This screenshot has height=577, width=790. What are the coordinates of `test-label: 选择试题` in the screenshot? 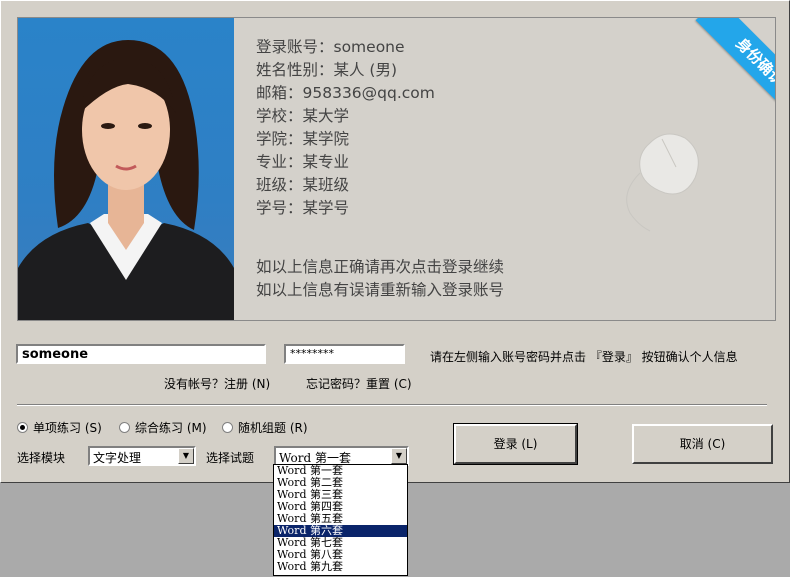 It's located at (230, 458).